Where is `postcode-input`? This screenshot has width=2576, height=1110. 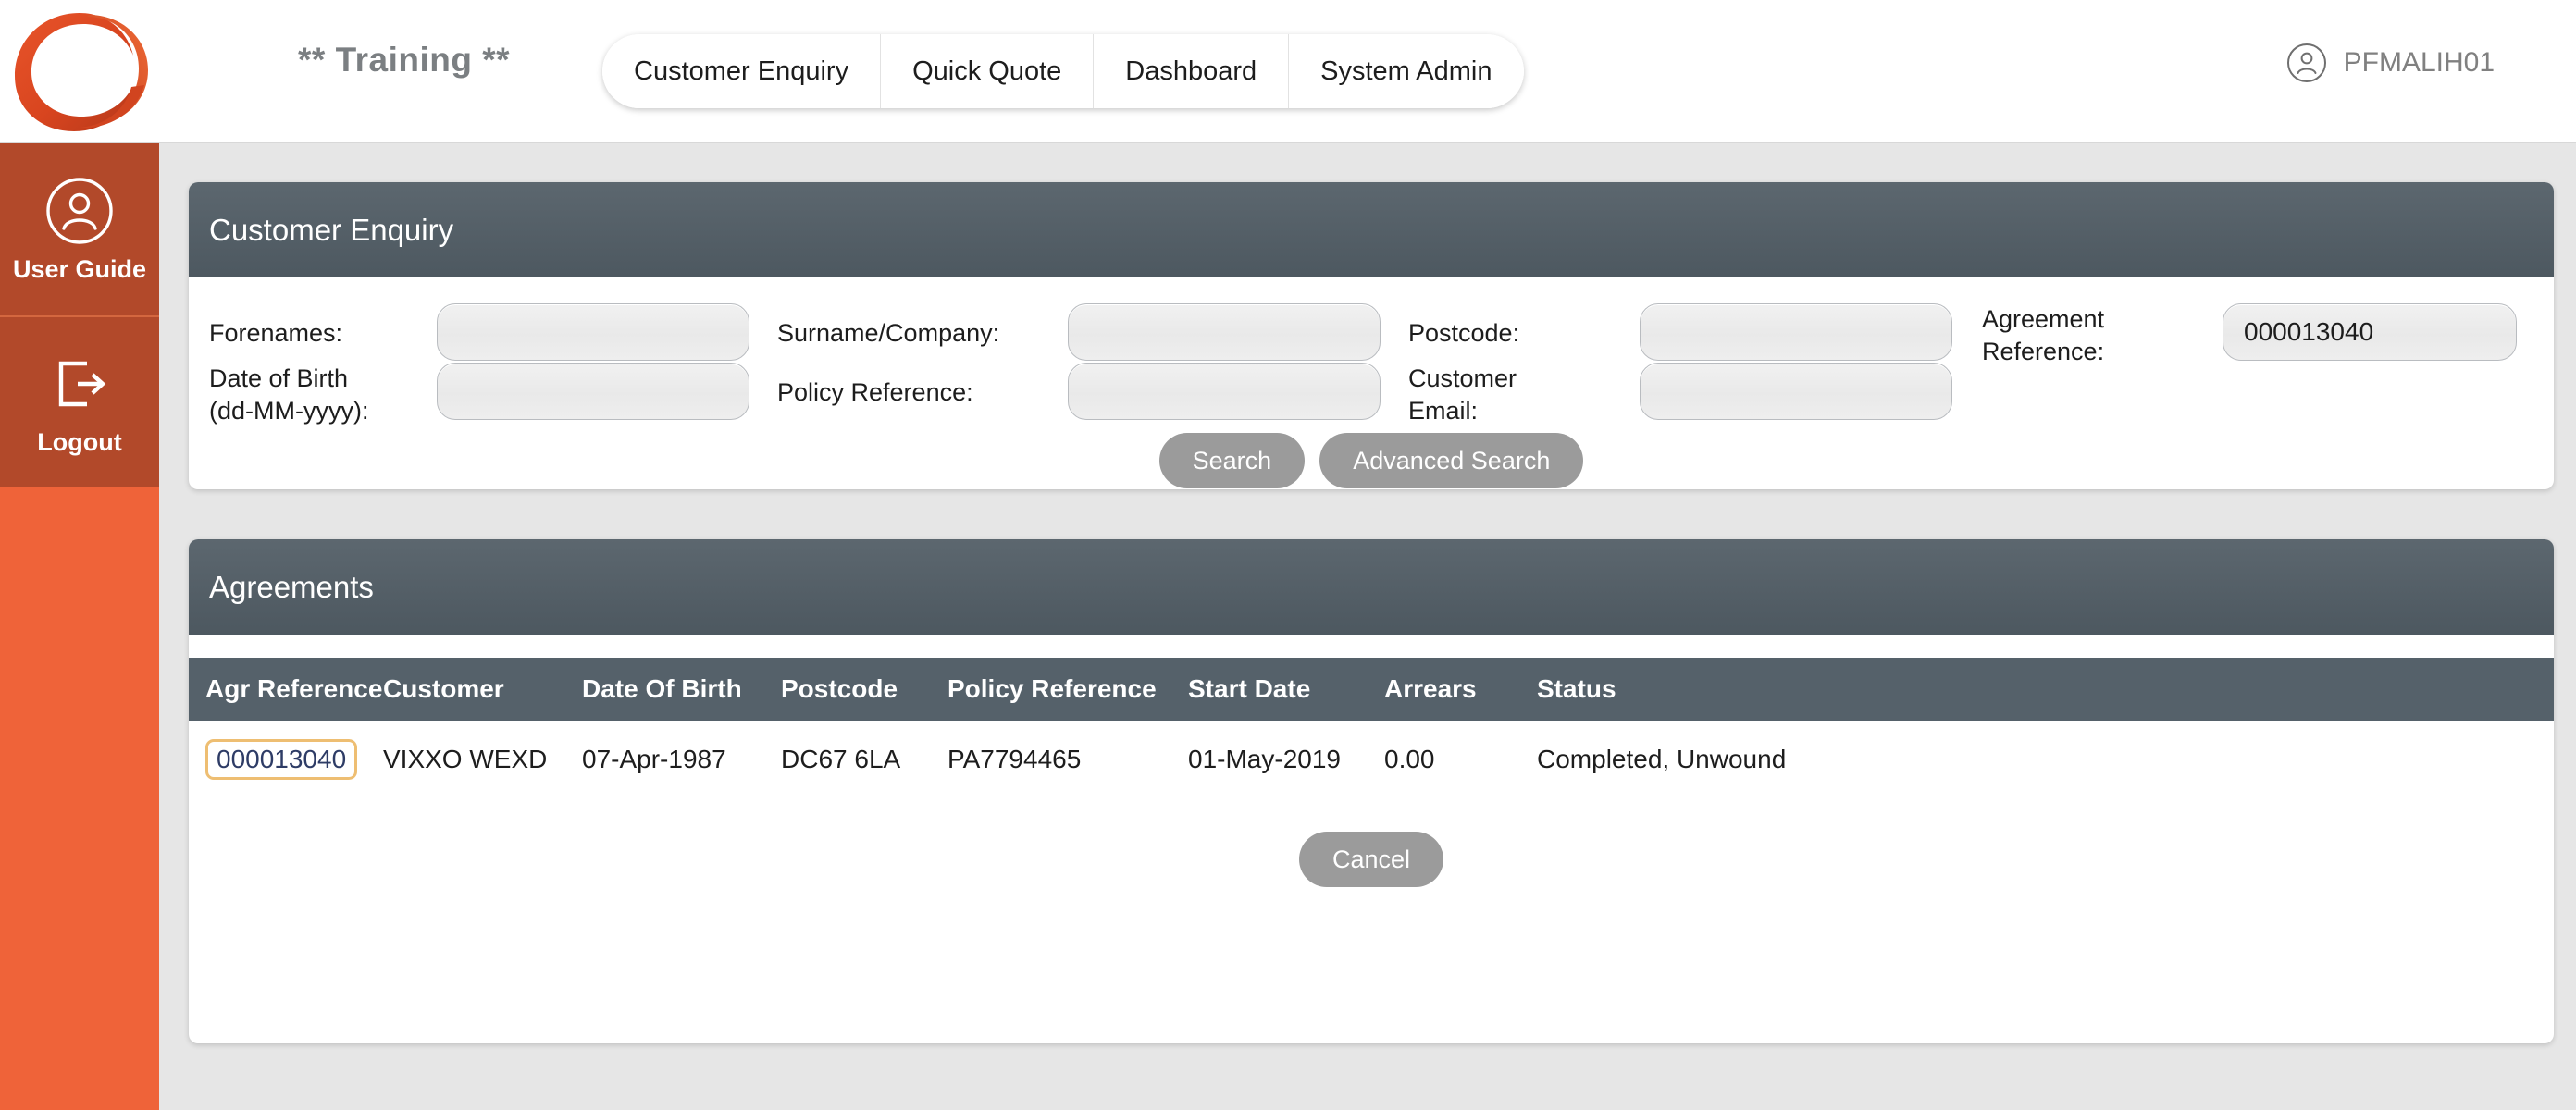
postcode-input is located at coordinates (1796, 332).